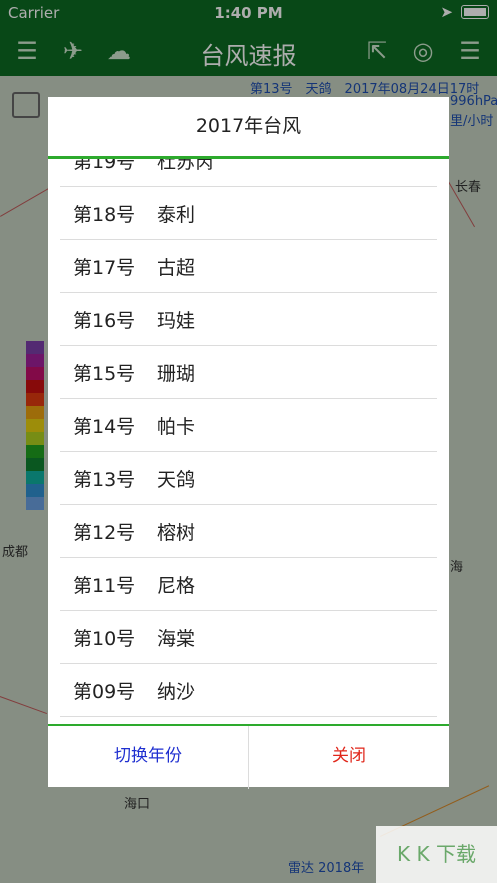  What do you see at coordinates (104, 638) in the screenshot?
I see `typhoon-number: 第10号` at bounding box center [104, 638].